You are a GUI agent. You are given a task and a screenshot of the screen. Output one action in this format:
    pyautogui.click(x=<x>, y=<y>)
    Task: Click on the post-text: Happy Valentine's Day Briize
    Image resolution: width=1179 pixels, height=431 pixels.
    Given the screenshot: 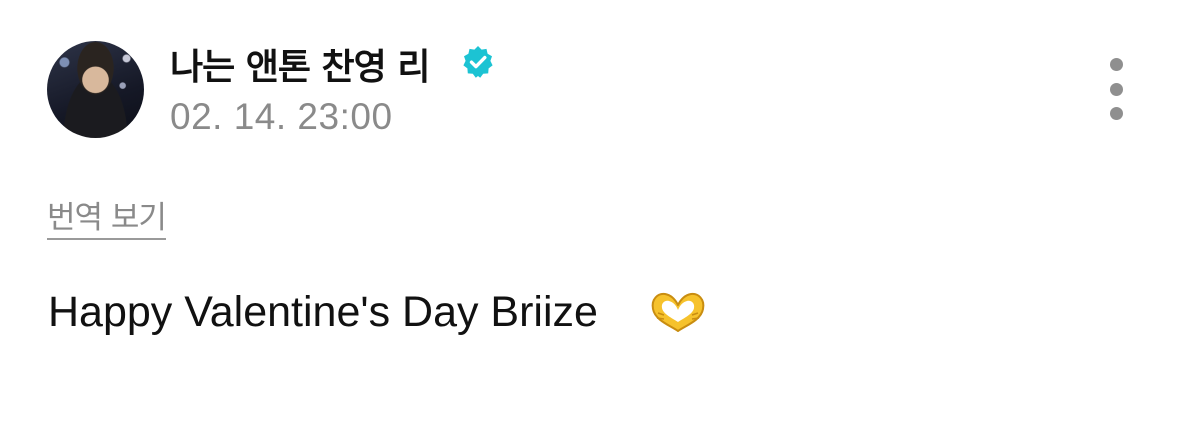 What is the action you would take?
    pyautogui.click(x=323, y=312)
    